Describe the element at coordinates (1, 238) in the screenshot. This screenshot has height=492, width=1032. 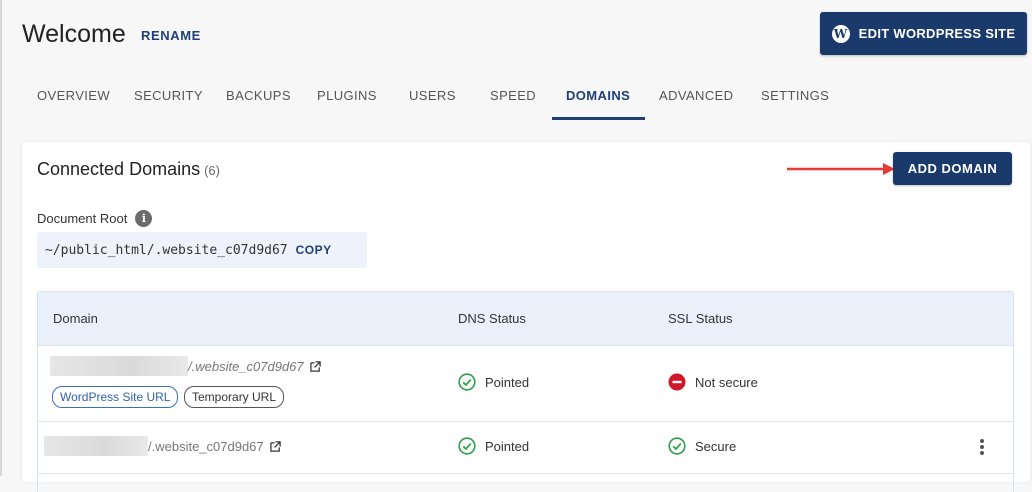
I see `left-edge-divider` at that location.